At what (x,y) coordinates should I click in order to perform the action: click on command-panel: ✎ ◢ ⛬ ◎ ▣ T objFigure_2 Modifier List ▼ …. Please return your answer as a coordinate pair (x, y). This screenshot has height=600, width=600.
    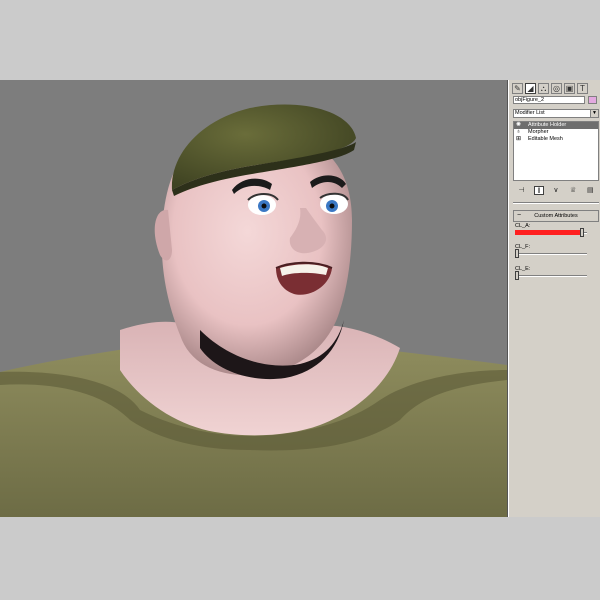
    Looking at the image, I should click on (554, 298).